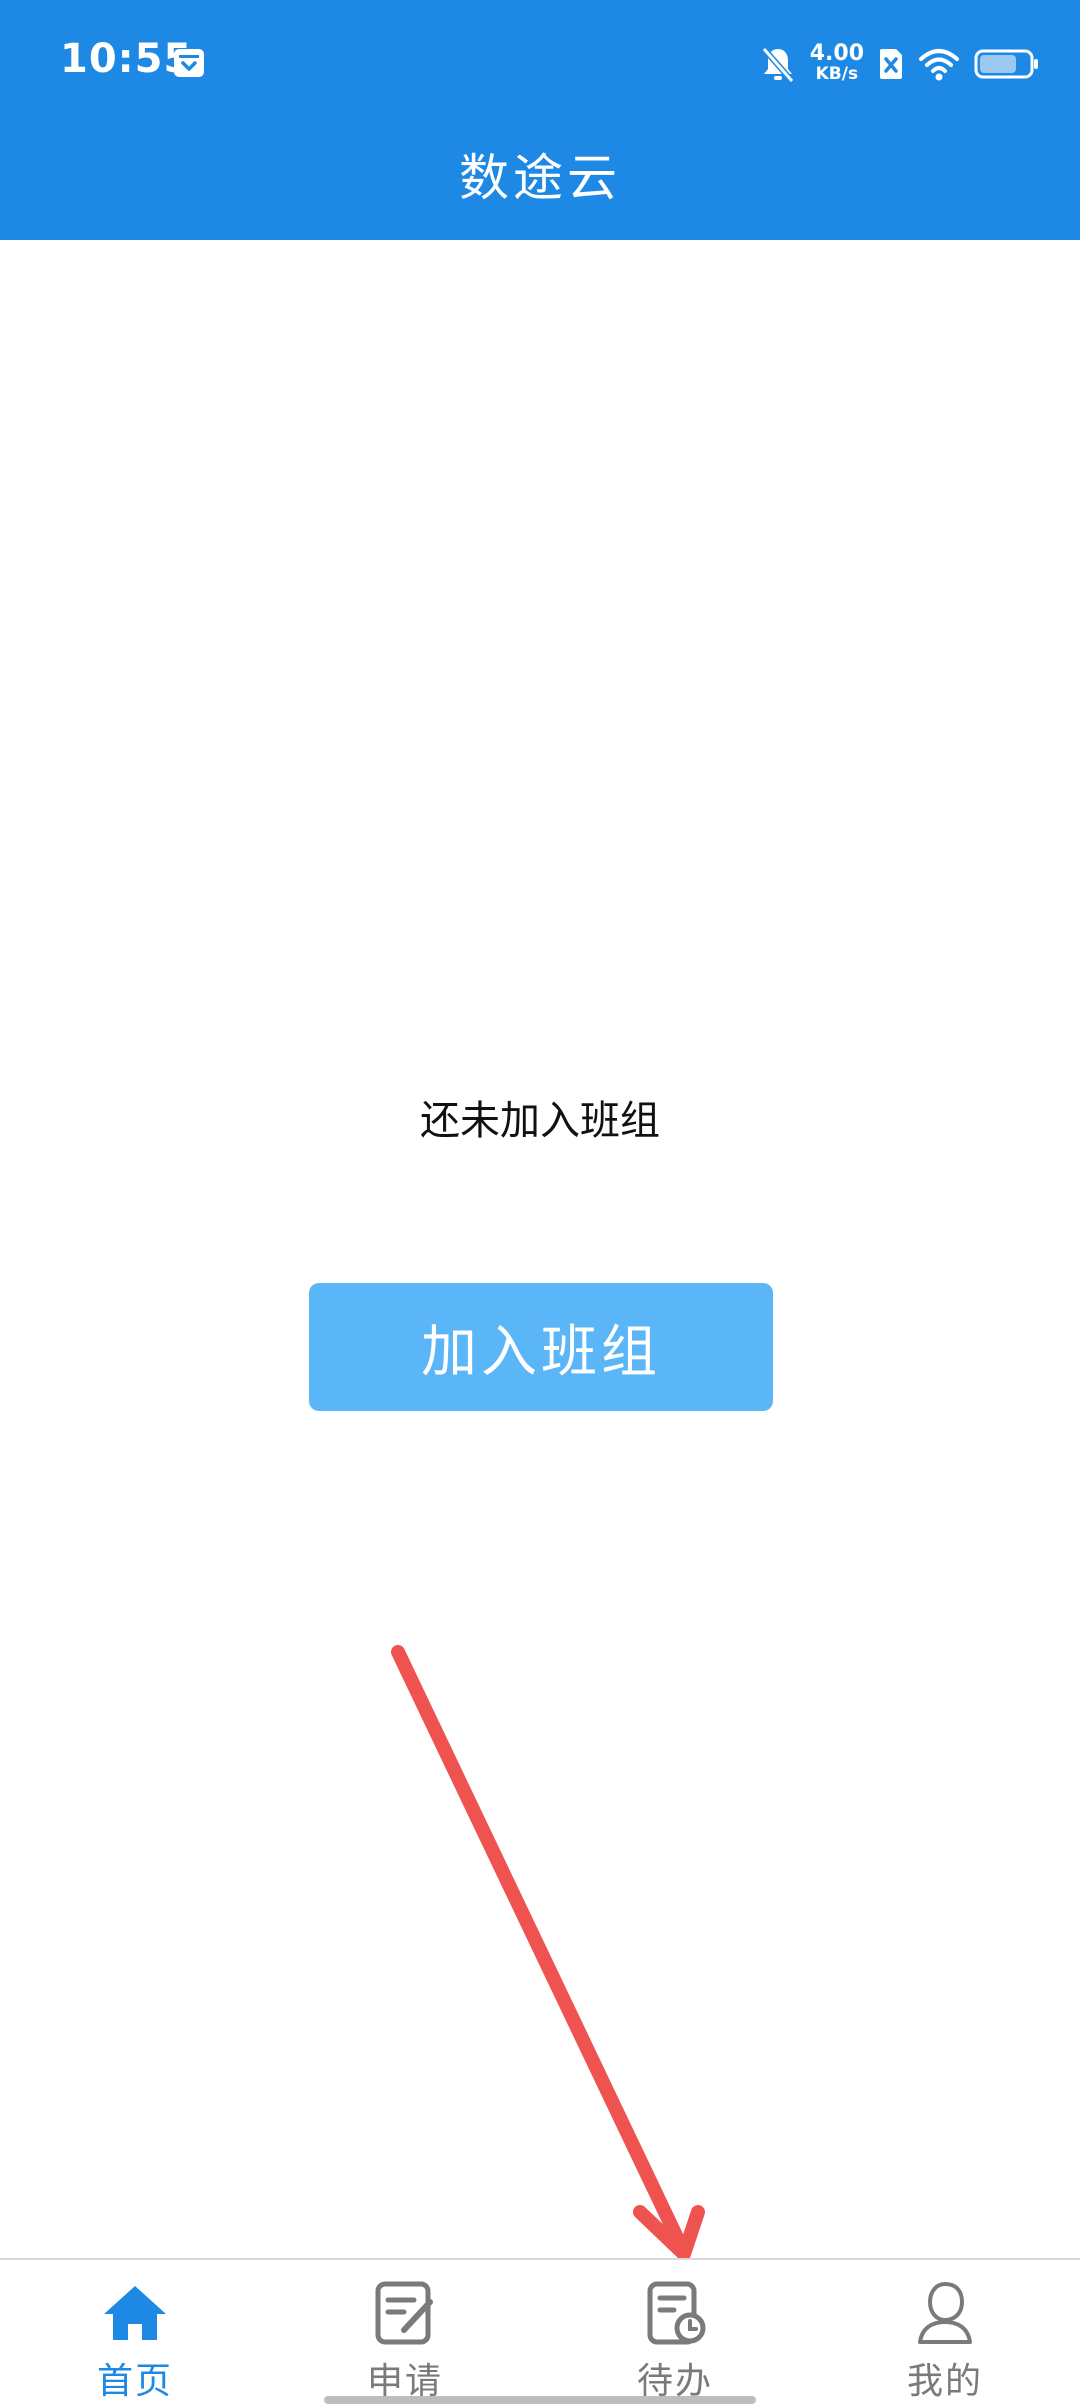  What do you see at coordinates (945, 2312) in the screenshot?
I see `user-icon` at bounding box center [945, 2312].